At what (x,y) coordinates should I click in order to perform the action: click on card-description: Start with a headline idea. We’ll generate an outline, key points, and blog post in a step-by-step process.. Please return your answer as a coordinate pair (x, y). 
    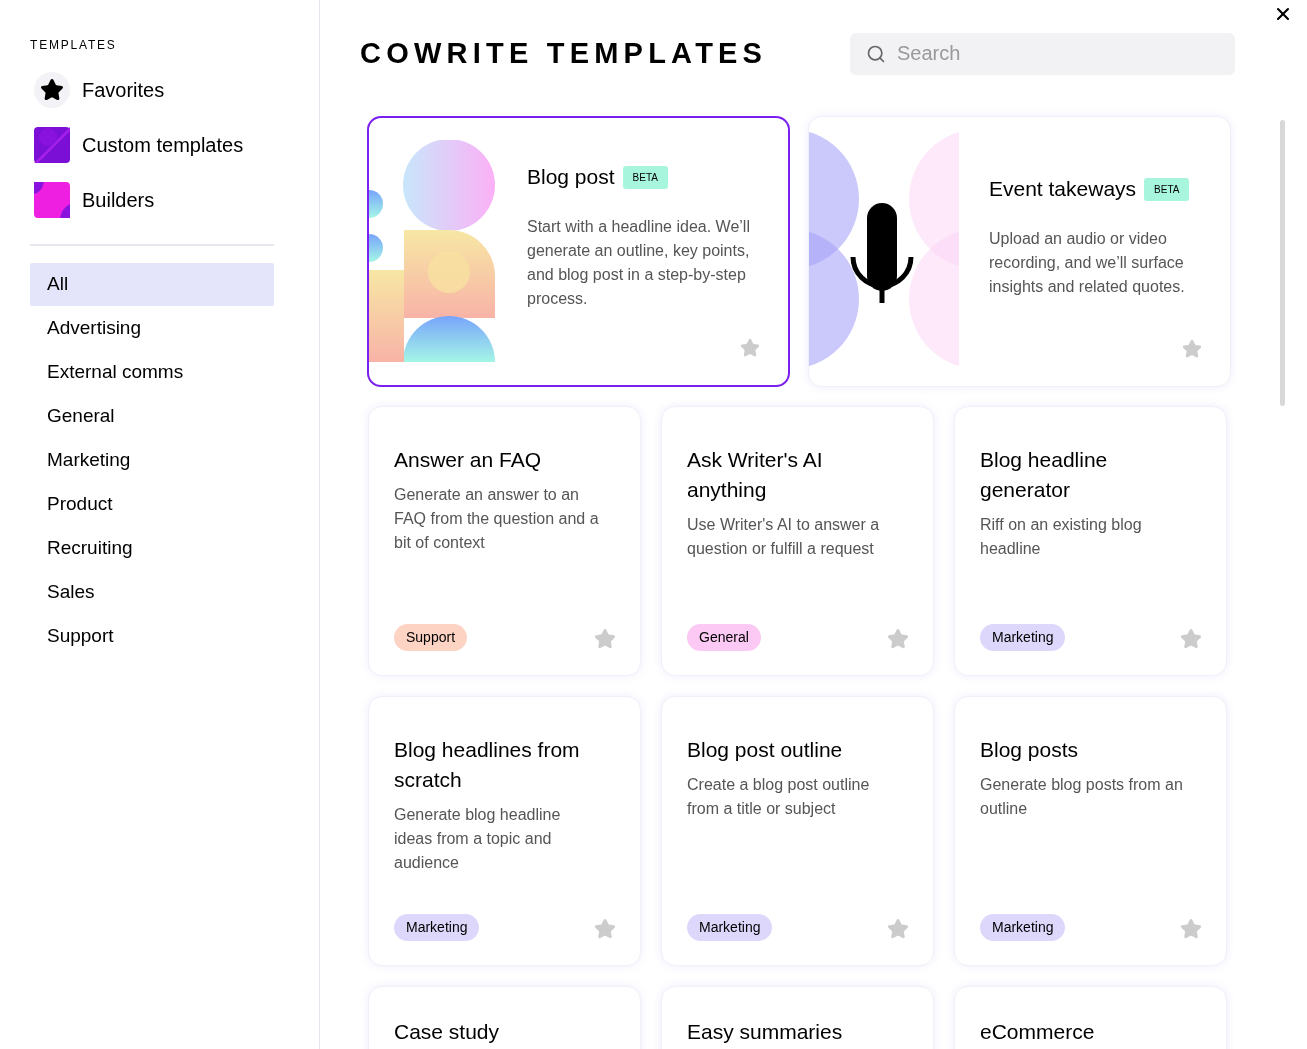
    Looking at the image, I should click on (639, 262).